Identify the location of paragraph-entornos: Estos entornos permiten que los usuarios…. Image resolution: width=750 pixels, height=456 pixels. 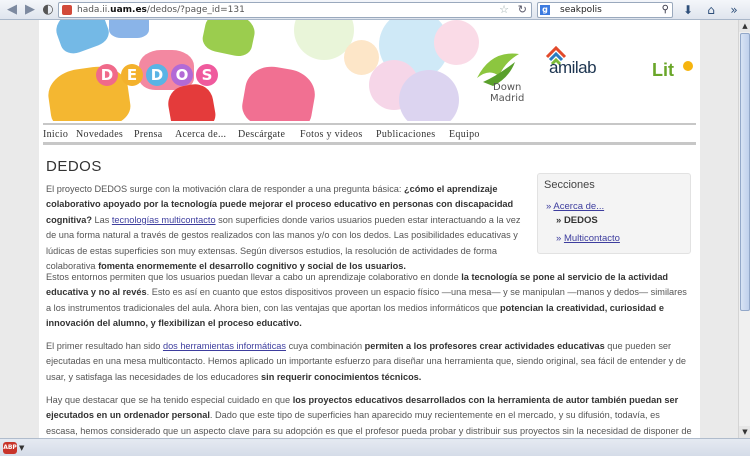
(366, 300).